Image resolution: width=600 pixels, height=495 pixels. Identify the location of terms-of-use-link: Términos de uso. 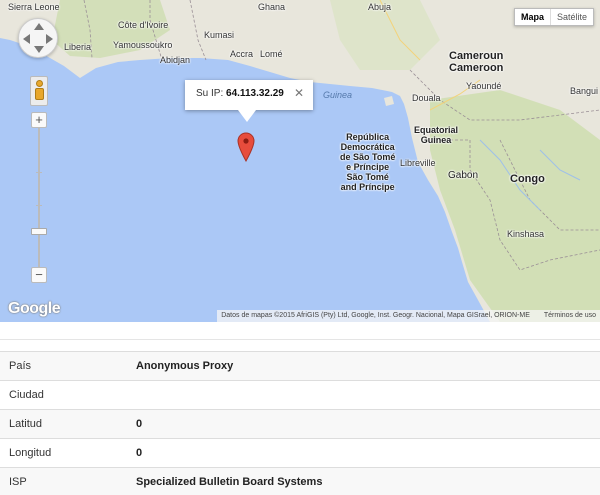
(570, 316).